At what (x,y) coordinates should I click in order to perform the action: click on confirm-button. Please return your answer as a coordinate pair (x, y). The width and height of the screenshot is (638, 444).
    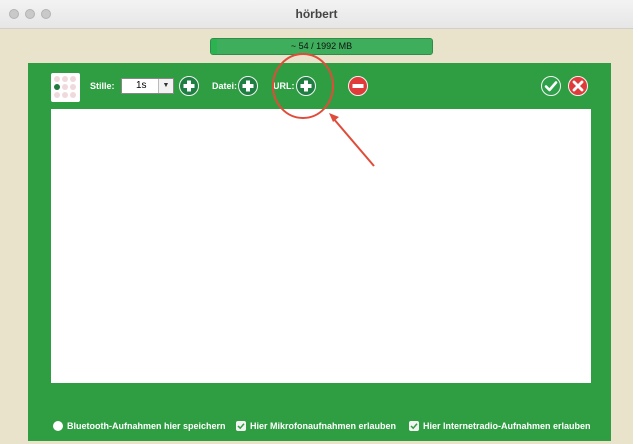
    Looking at the image, I should click on (551, 86).